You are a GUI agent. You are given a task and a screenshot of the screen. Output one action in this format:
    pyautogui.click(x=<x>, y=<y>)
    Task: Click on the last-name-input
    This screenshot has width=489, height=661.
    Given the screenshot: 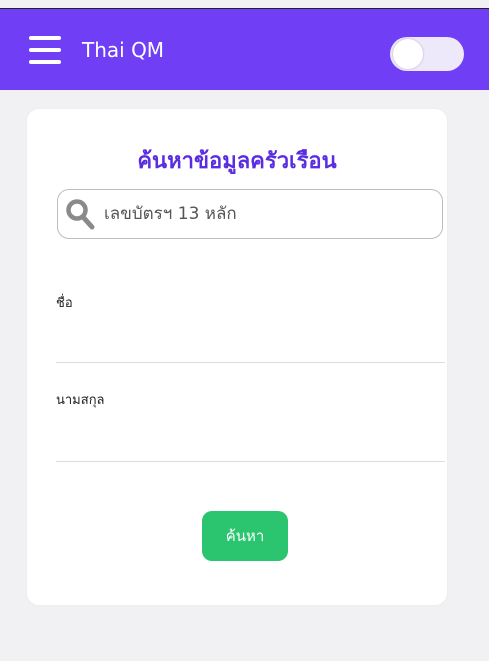 What is the action you would take?
    pyautogui.click(x=250, y=446)
    